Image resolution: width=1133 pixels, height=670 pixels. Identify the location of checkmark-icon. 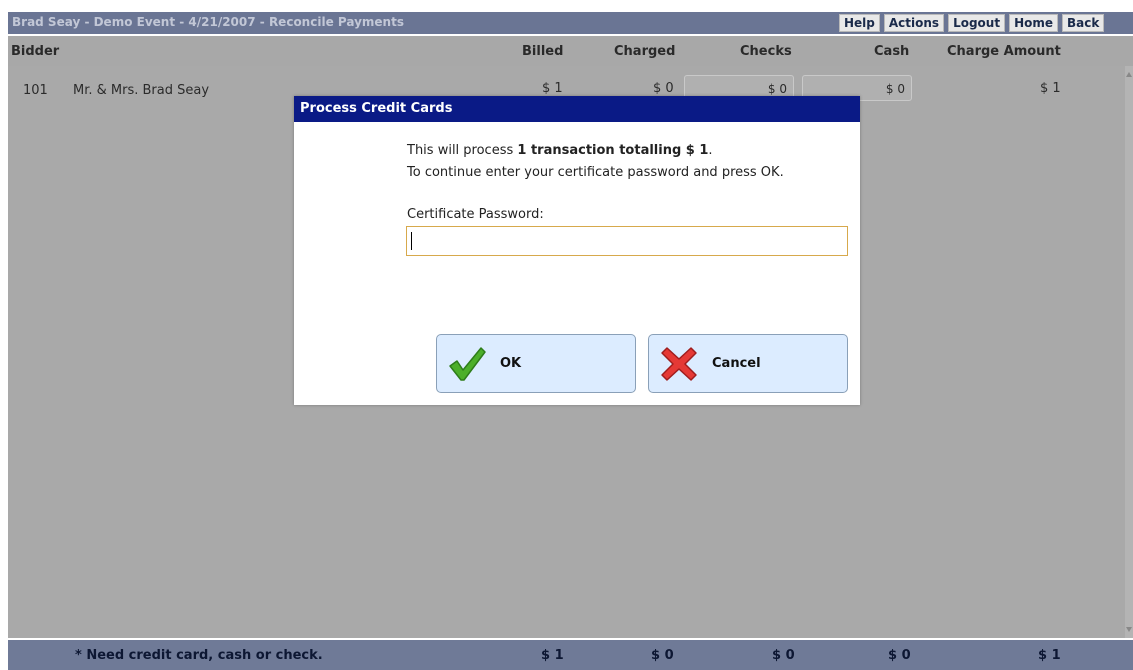
(467, 364).